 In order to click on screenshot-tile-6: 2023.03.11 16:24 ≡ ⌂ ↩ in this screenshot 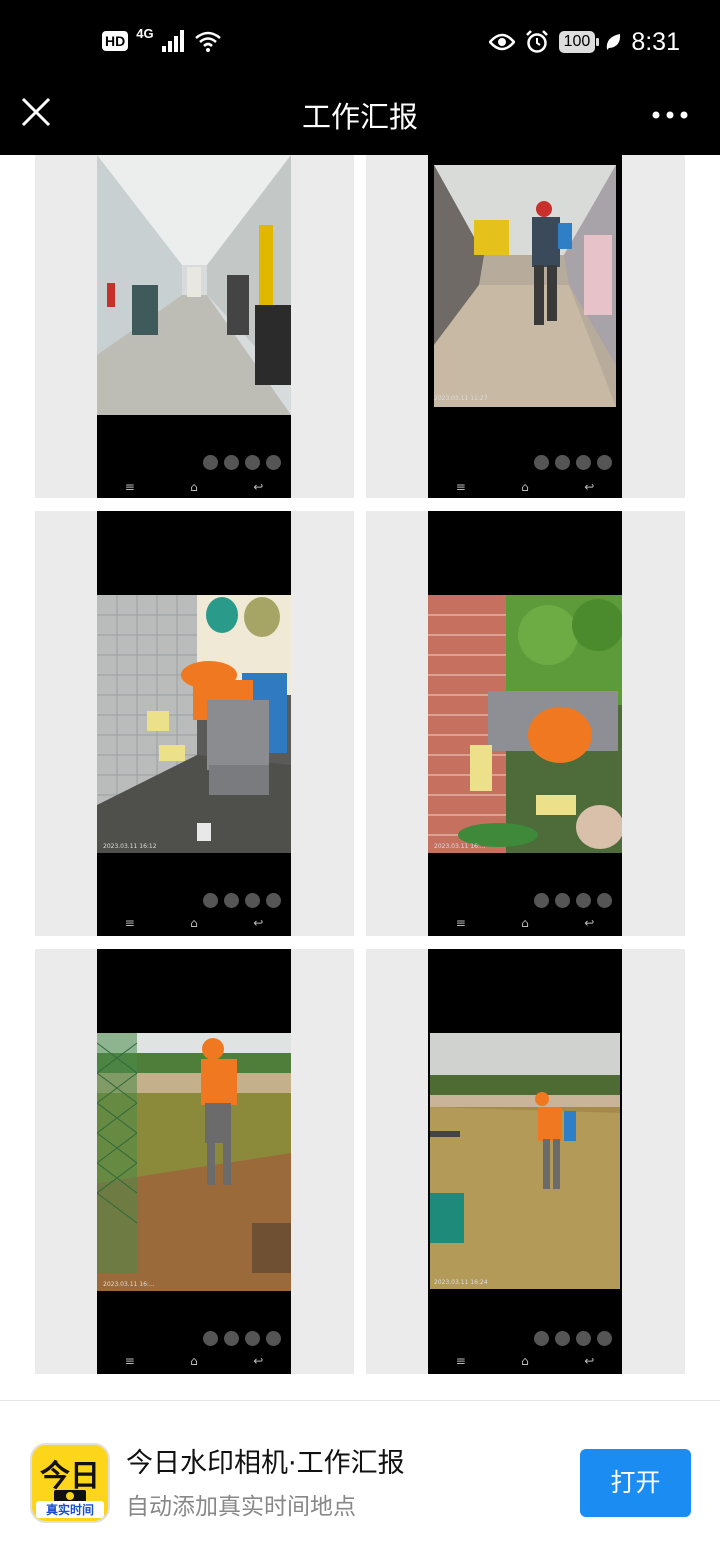, I will do `click(525, 1161)`.